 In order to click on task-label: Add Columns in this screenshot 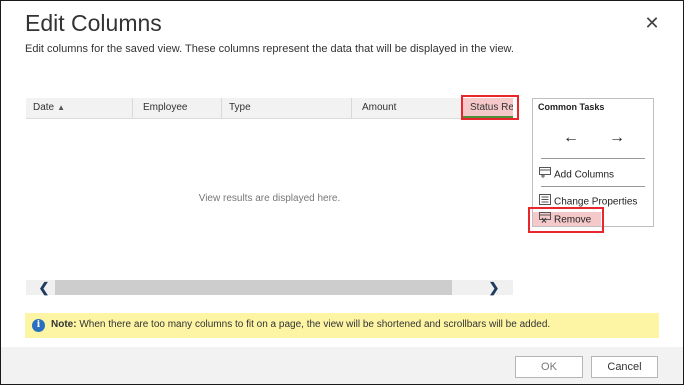, I will do `click(584, 175)`.